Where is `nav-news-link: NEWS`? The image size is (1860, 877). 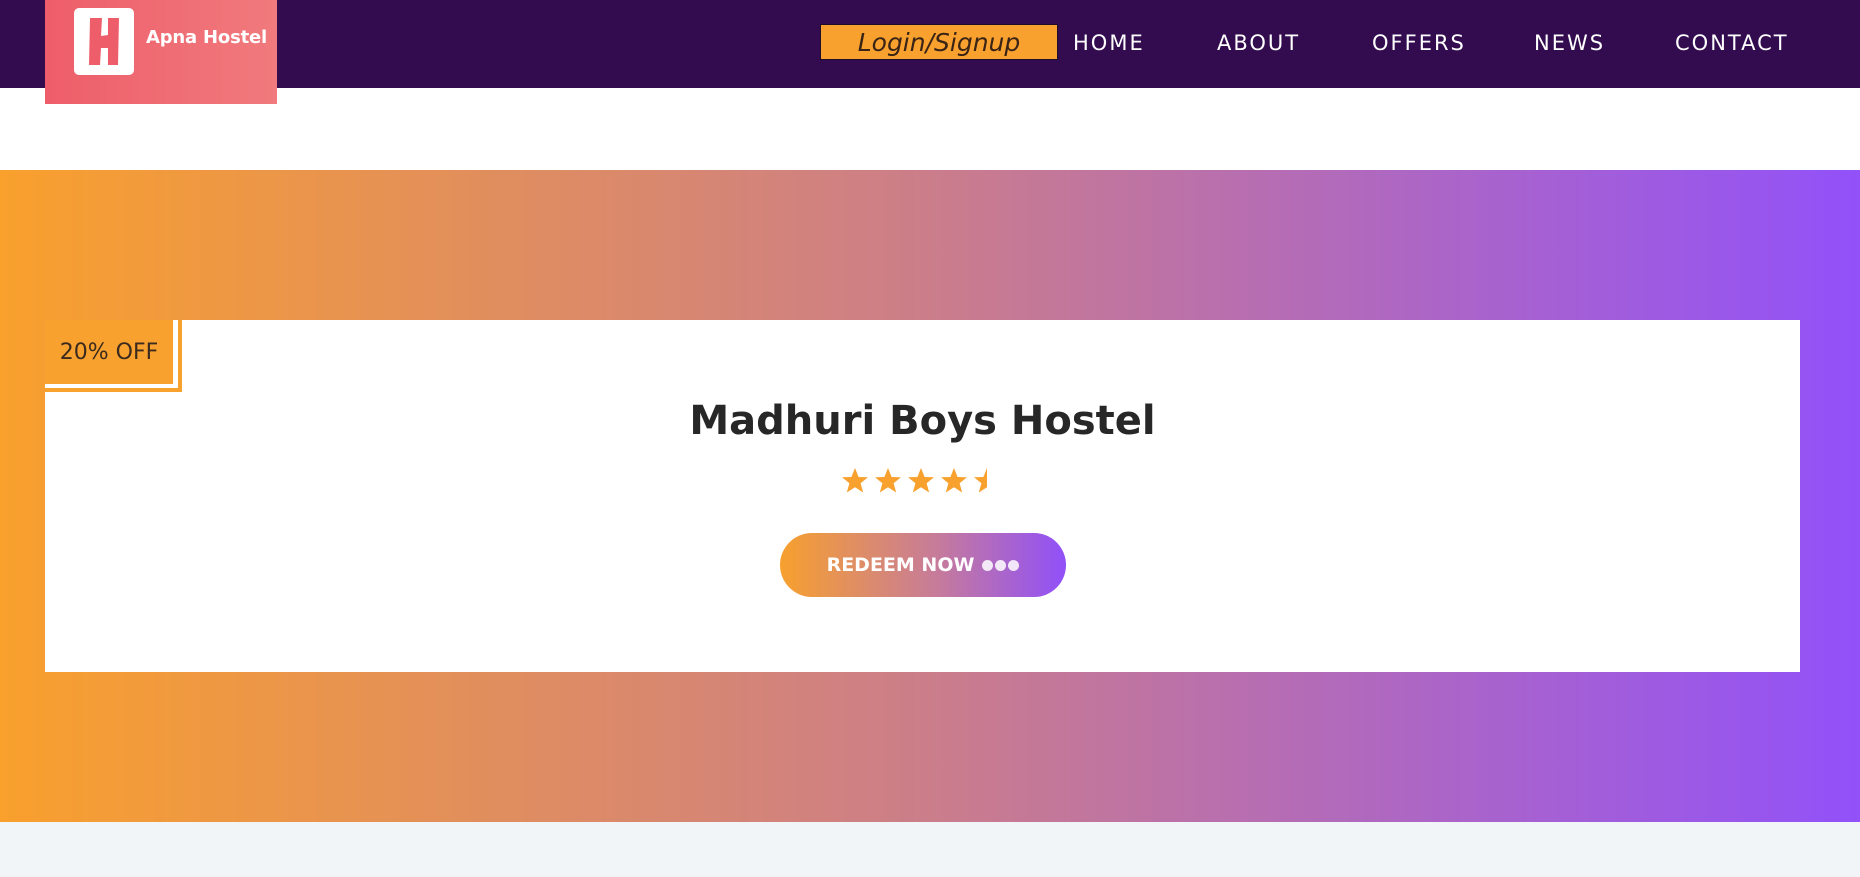
nav-news-link: NEWS is located at coordinates (1569, 43).